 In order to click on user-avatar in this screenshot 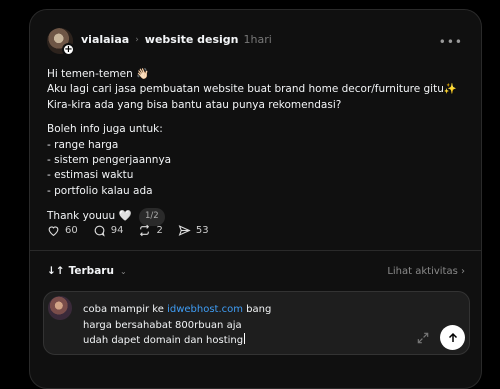, I will do `click(60, 308)`.